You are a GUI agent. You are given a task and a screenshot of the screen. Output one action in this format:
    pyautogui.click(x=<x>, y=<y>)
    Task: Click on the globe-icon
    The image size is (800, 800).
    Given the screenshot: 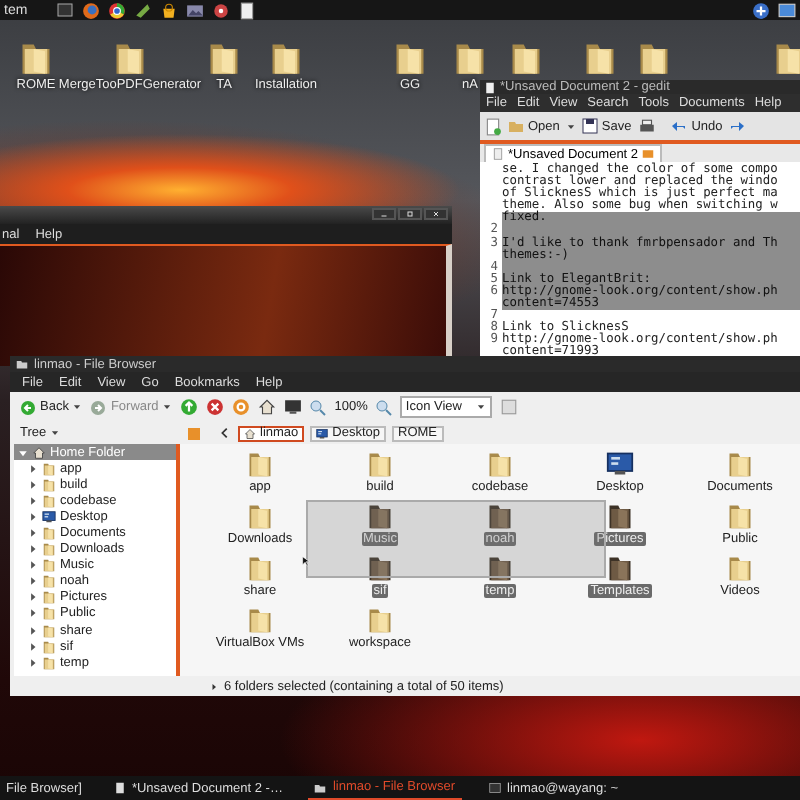 What is the action you would take?
    pyautogui.click(x=90, y=10)
    